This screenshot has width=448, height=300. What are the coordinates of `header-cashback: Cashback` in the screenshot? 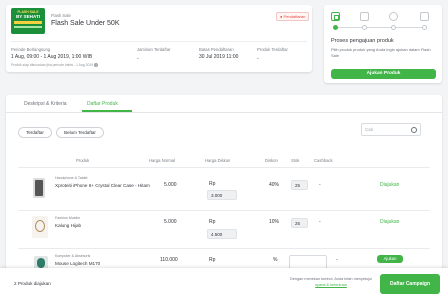 It's located at (323, 160).